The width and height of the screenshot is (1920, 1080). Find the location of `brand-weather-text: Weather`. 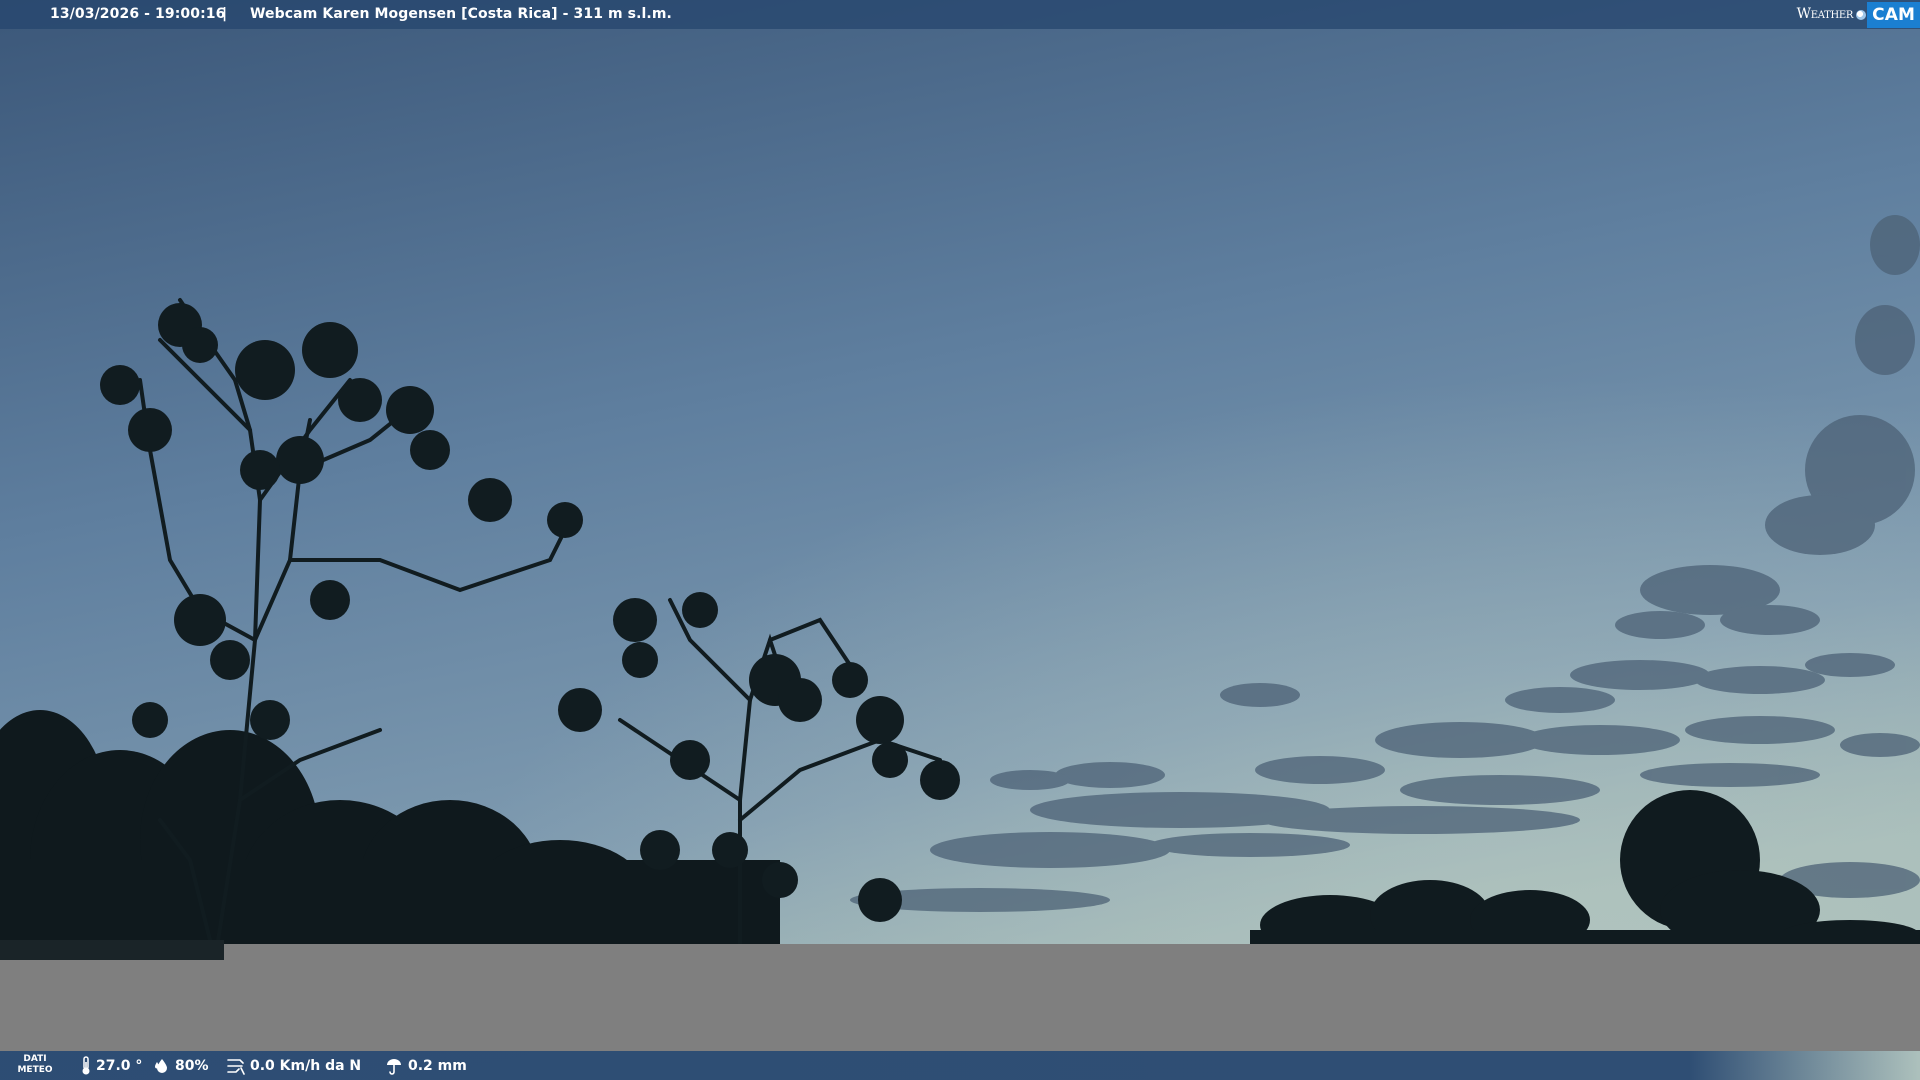

brand-weather-text: Weather is located at coordinates (1825, 14).